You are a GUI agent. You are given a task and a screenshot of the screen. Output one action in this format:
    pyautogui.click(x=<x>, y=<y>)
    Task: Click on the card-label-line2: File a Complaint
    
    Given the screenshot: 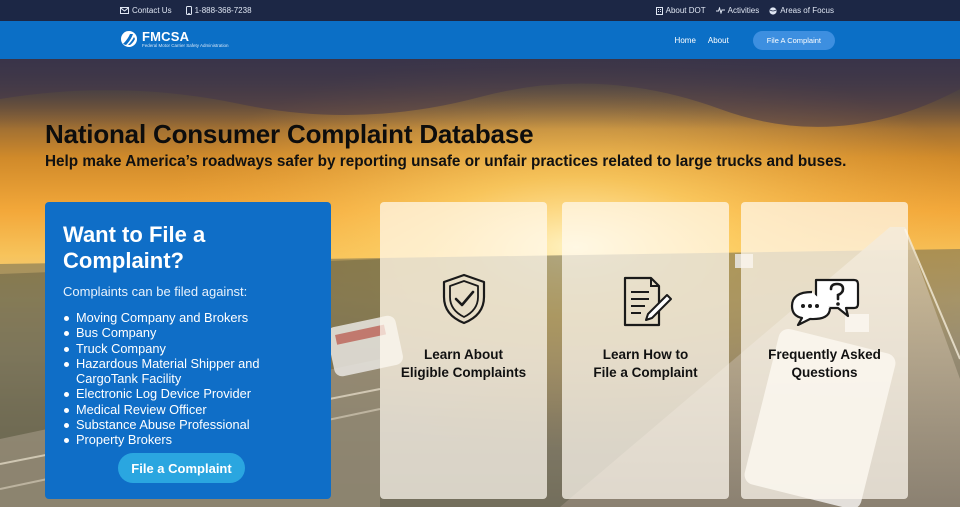 What is the action you would take?
    pyautogui.click(x=645, y=372)
    